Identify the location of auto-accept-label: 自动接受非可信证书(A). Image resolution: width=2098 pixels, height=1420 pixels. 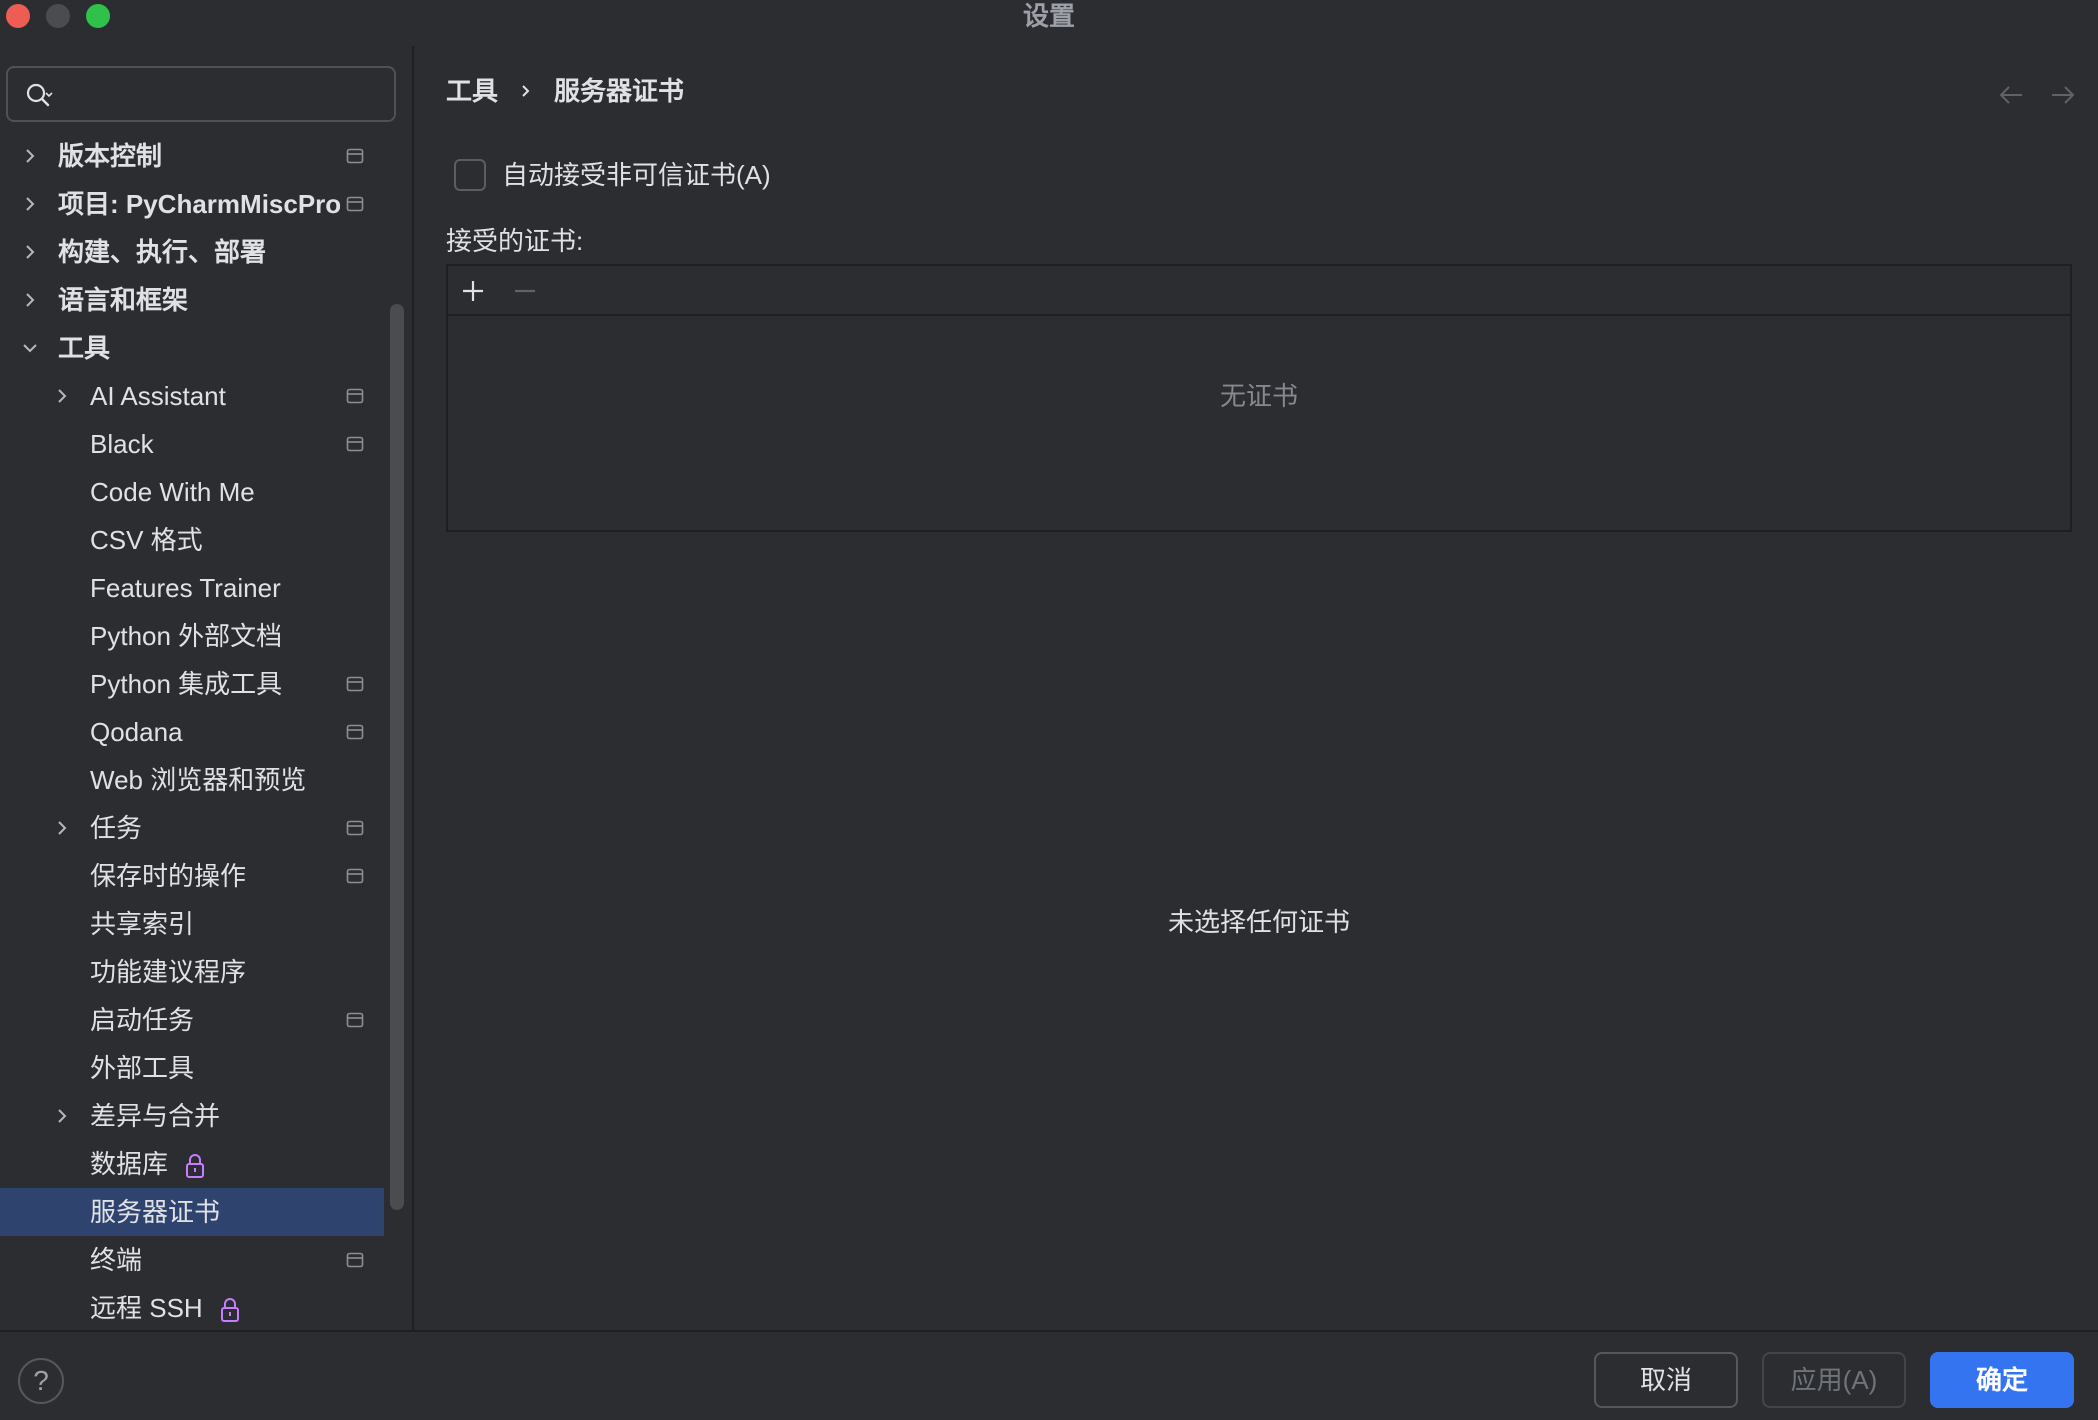
(636, 175).